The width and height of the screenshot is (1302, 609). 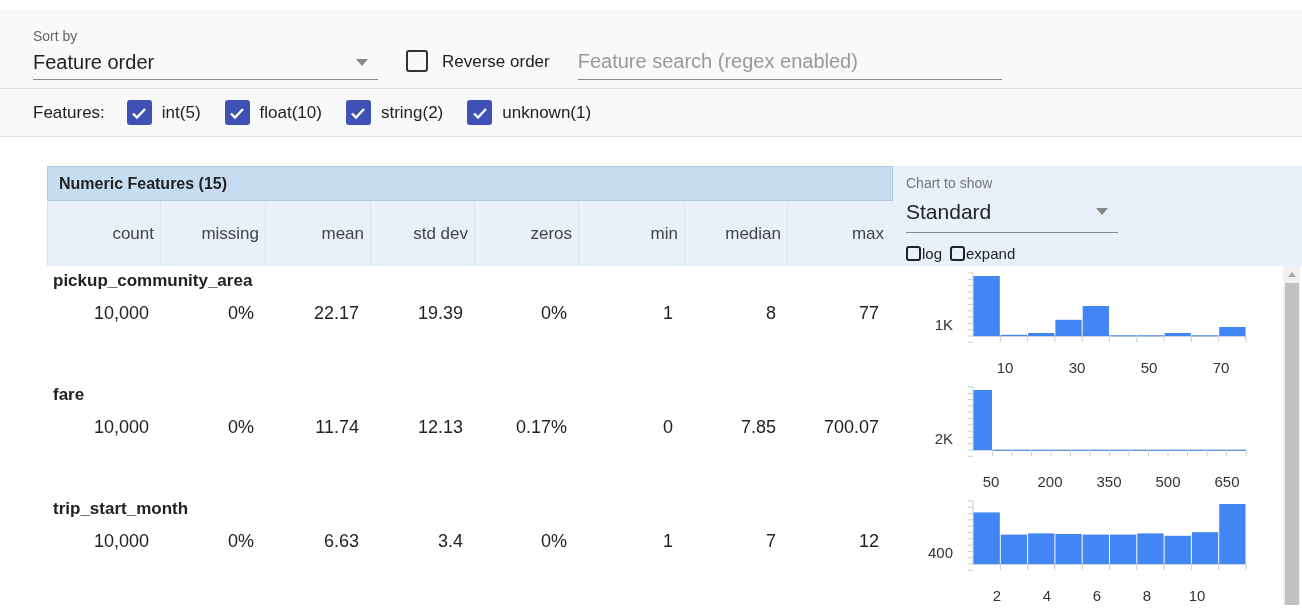 What do you see at coordinates (1077, 367) in the screenshot?
I see `axis-label: 30` at bounding box center [1077, 367].